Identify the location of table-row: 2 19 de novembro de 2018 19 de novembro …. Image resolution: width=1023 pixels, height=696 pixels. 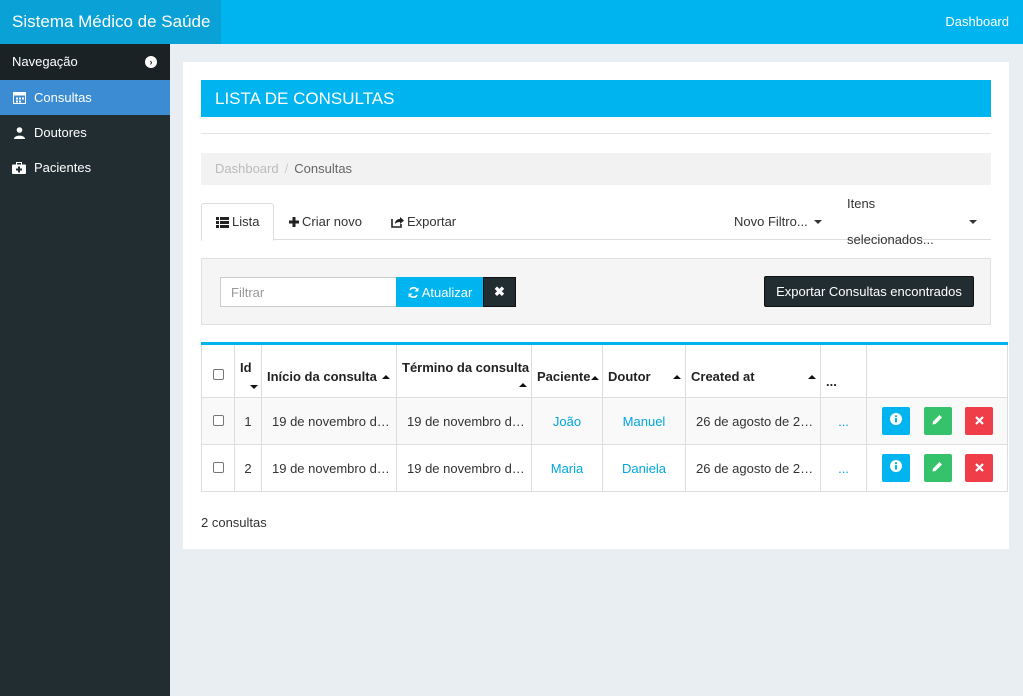
(604, 468).